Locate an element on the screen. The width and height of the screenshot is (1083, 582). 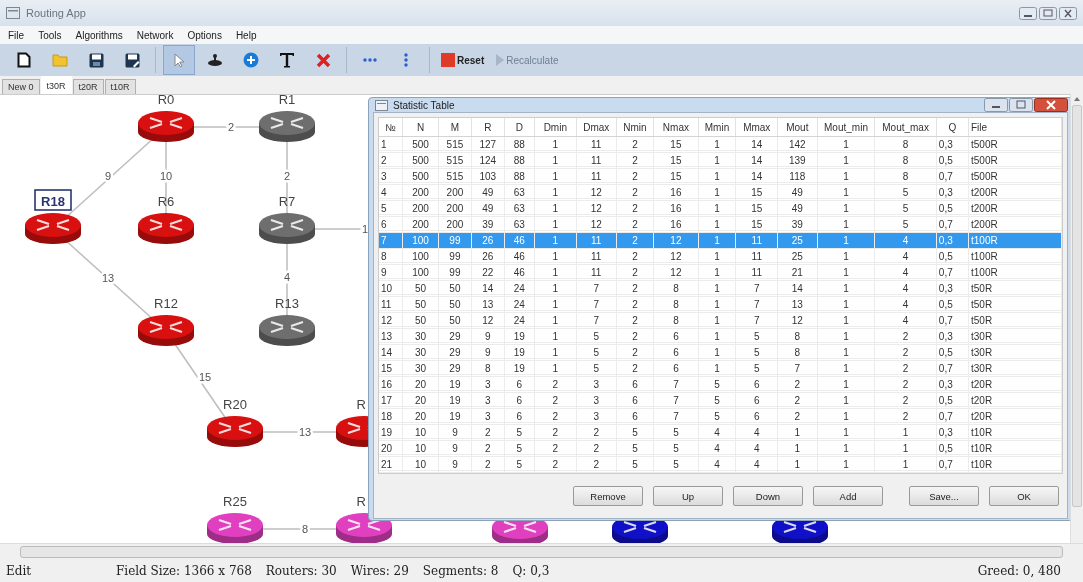
wire-weight: 15 is located at coordinates (205, 377).